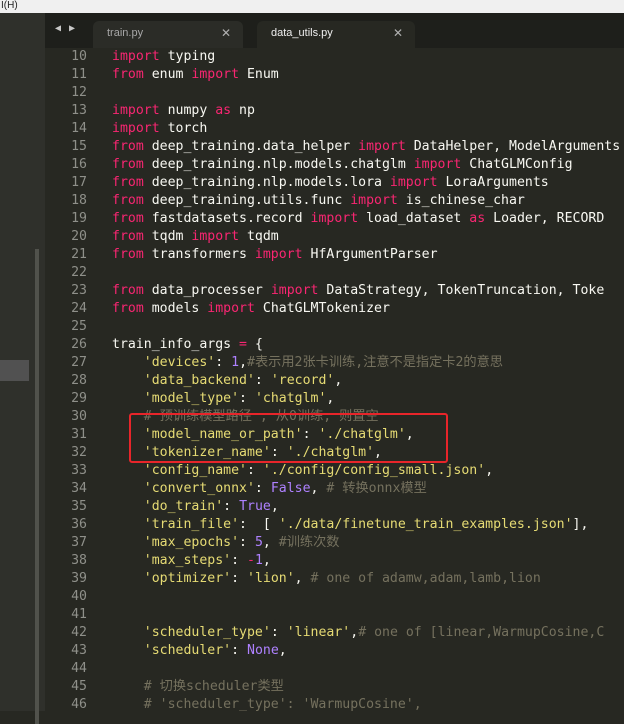  Describe the element at coordinates (79, 146) in the screenshot. I see `line-number: 15` at that location.